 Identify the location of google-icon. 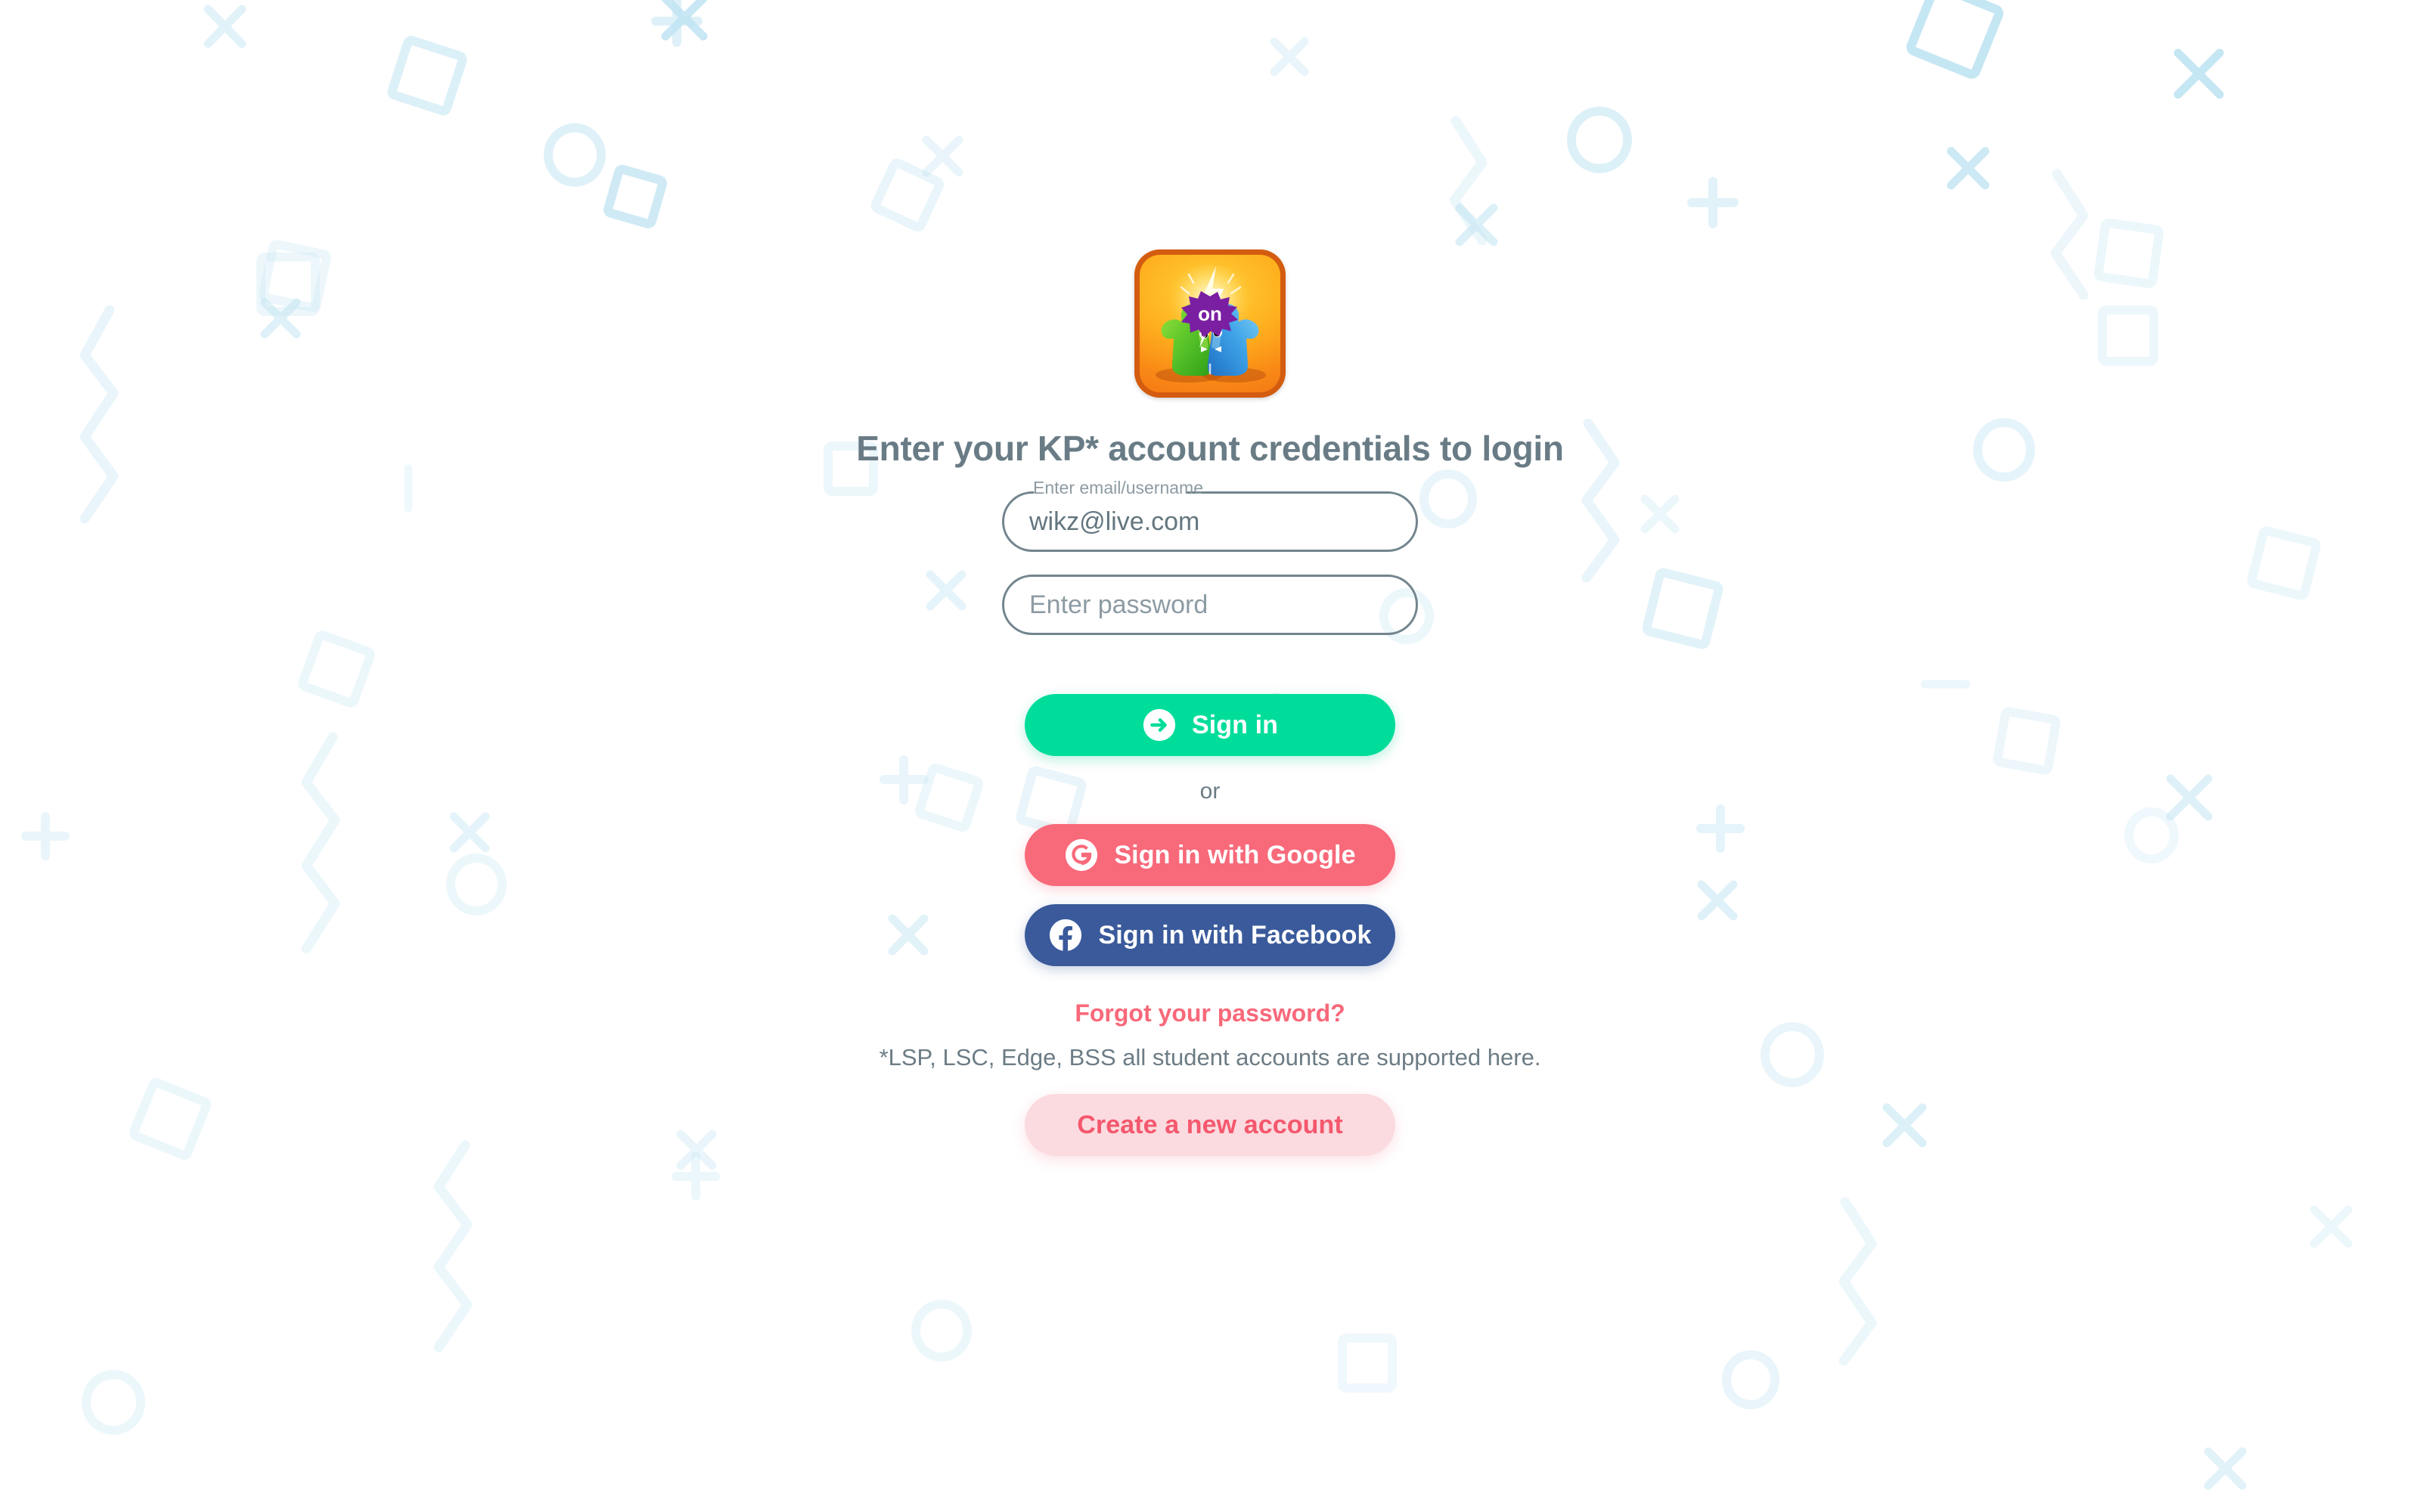
(1082, 855).